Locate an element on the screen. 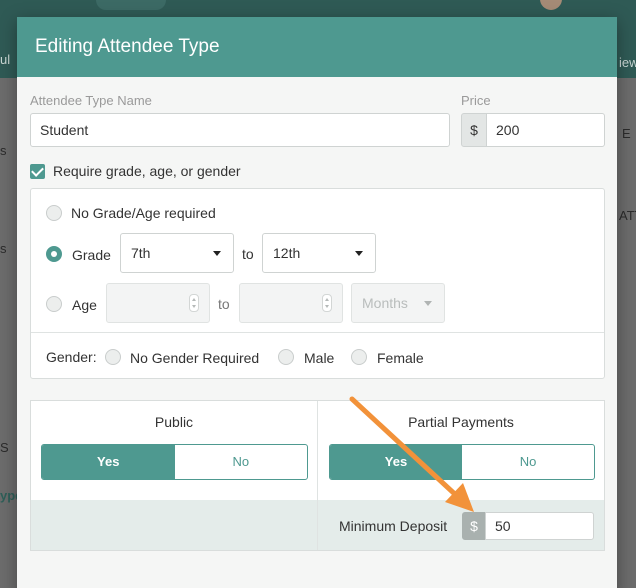 This screenshot has width=636, height=588. public-label: Public is located at coordinates (174, 422).